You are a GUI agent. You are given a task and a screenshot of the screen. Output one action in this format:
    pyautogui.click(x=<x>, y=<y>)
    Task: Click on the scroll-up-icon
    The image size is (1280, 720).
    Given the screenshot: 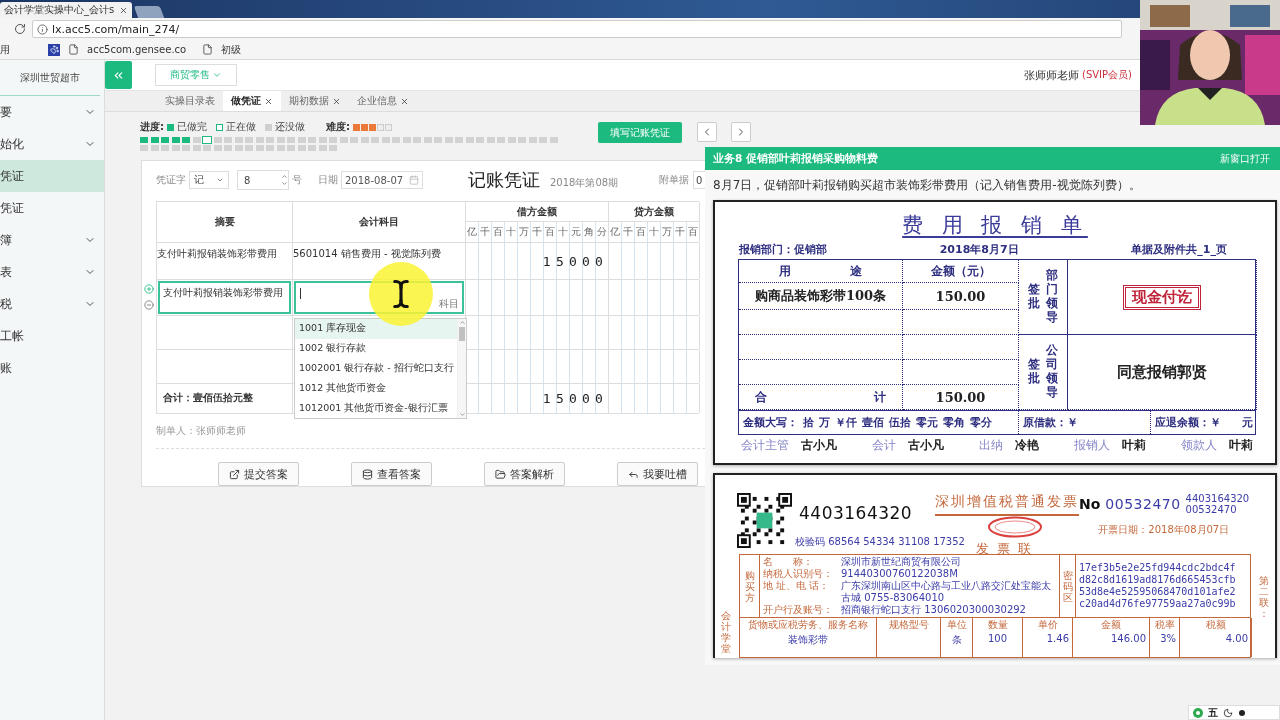 What is the action you would take?
    pyautogui.click(x=462, y=322)
    